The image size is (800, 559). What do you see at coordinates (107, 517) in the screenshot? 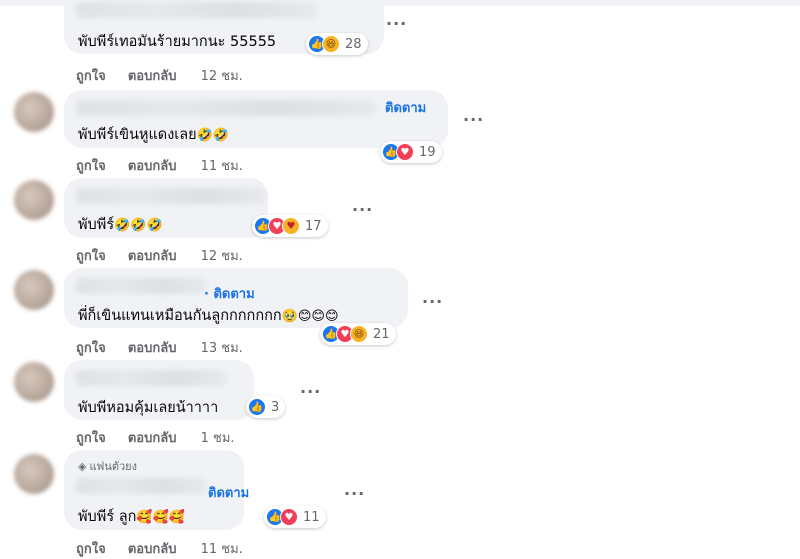
I see `comment-text-value: พับพีร์ ลูก` at bounding box center [107, 517].